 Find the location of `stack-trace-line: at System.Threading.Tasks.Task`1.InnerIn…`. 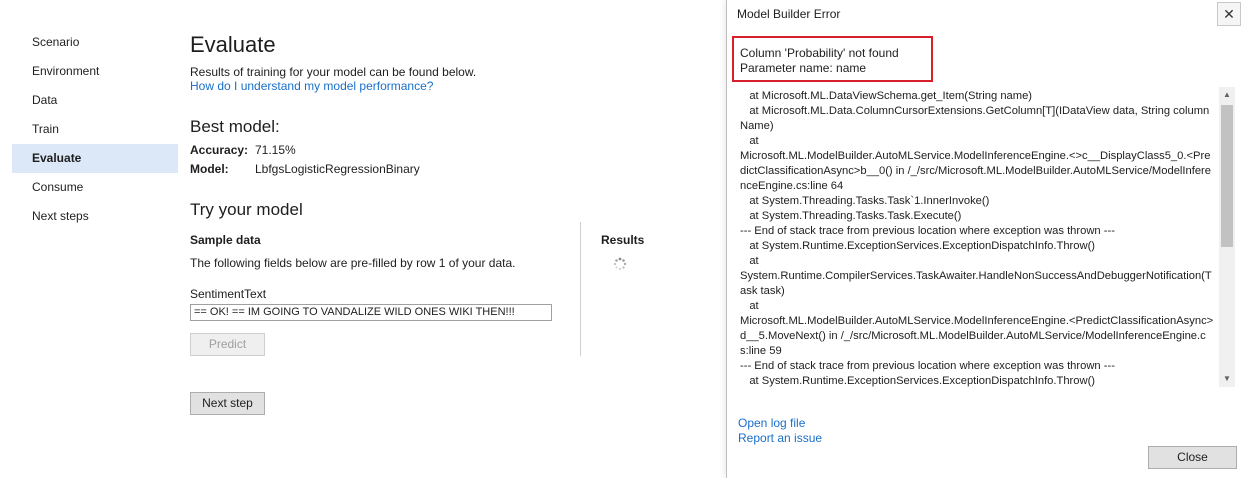

stack-trace-line: at System.Threading.Tasks.Task`1.InnerIn… is located at coordinates (865, 201).